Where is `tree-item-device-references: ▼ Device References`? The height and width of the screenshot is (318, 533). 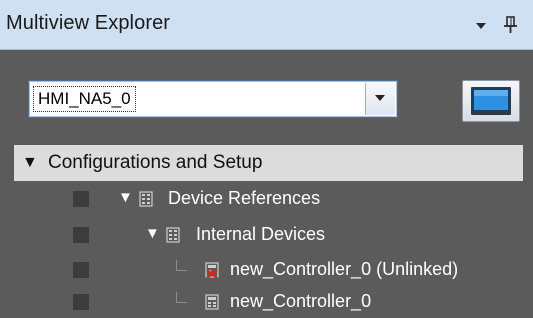 tree-item-device-references: ▼ Device References is located at coordinates (266, 199).